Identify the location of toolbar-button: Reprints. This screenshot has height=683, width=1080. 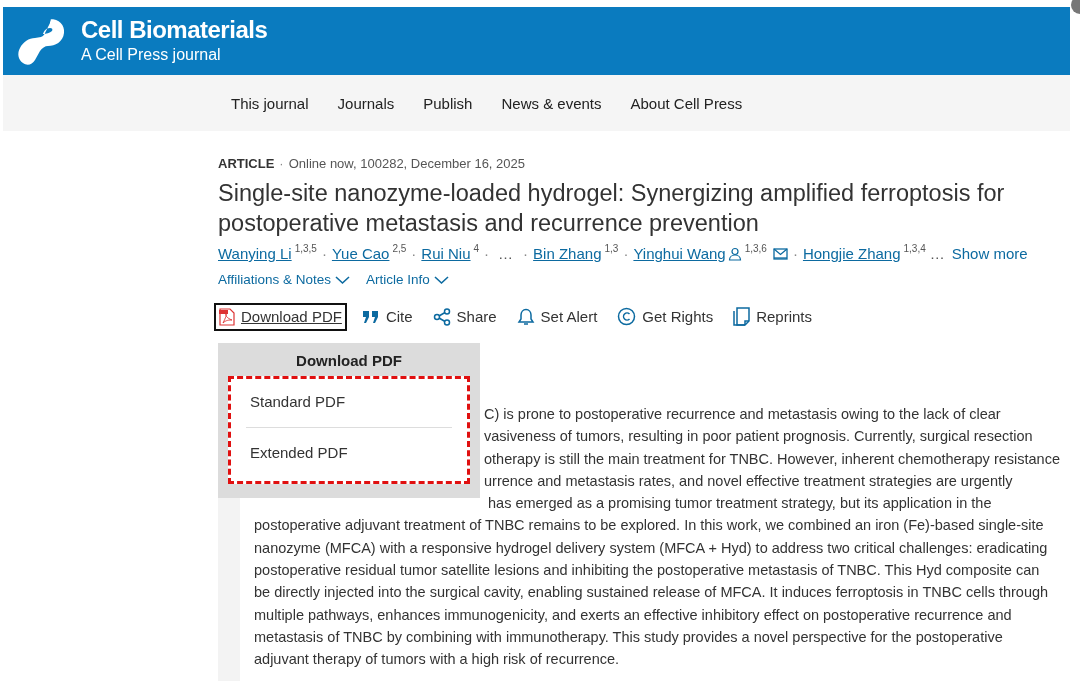
(773, 316).